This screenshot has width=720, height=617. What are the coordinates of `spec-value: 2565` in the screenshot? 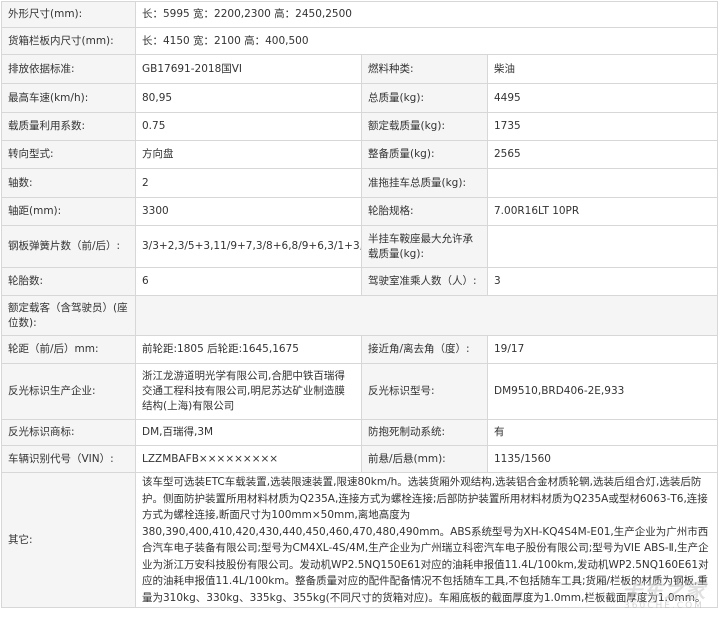 It's located at (602, 154).